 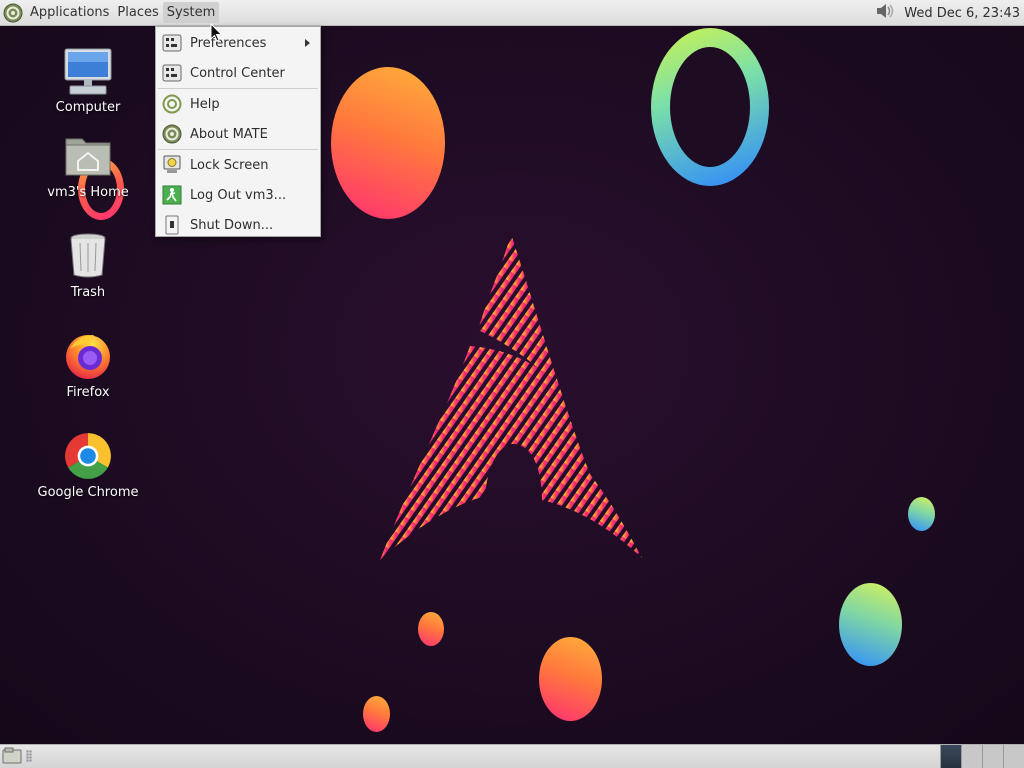 I want to click on submenu-arrow-icon, so click(x=307, y=43).